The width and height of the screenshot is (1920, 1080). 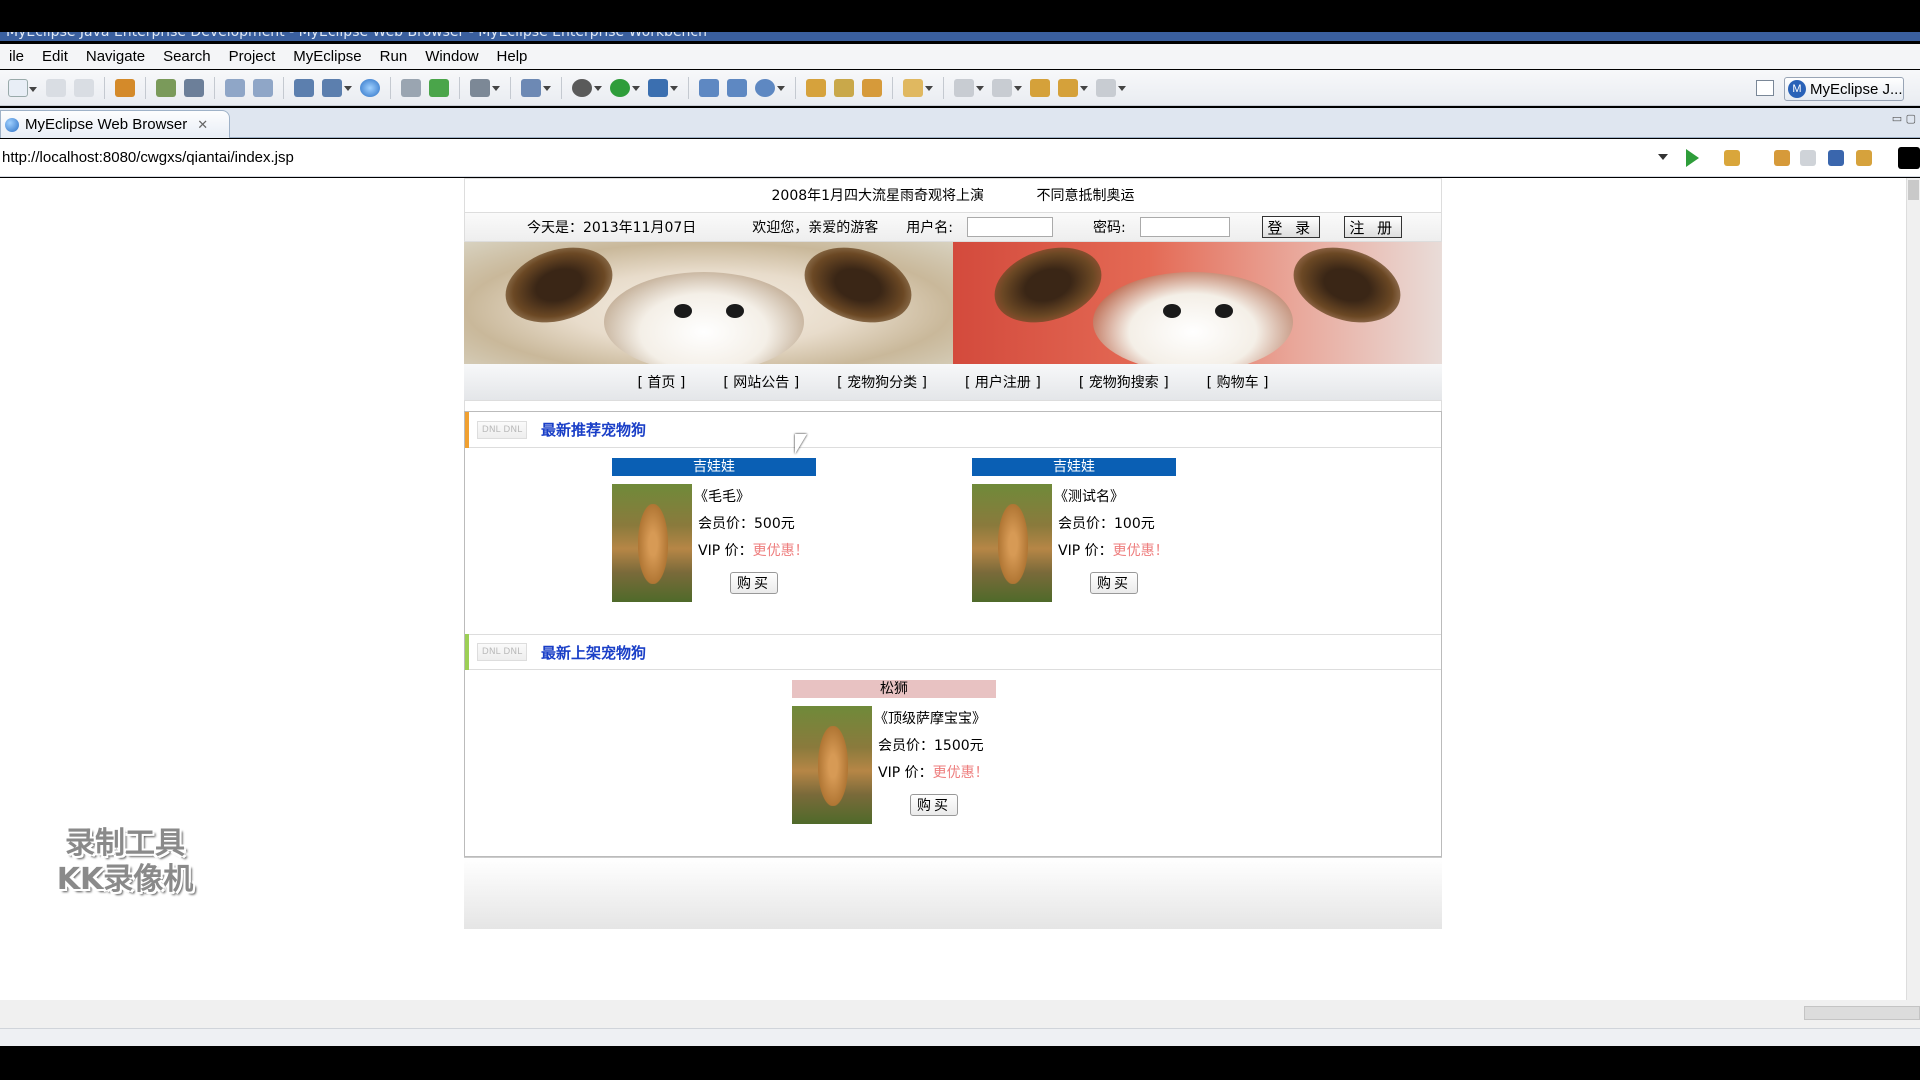 What do you see at coordinates (84, 87) in the screenshot?
I see `save-all-icon` at bounding box center [84, 87].